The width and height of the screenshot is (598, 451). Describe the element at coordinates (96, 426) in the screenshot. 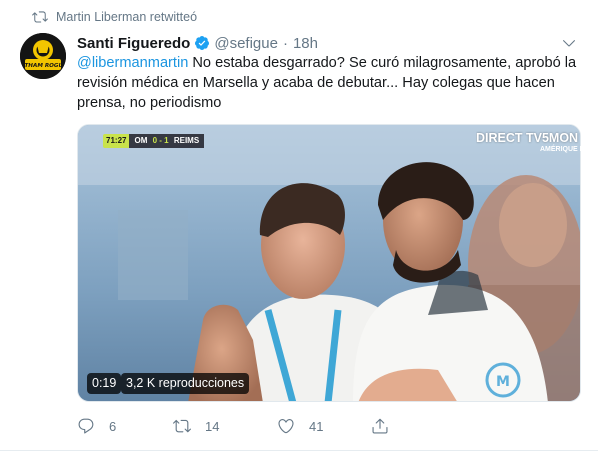

I see `reply-button: 6` at that location.